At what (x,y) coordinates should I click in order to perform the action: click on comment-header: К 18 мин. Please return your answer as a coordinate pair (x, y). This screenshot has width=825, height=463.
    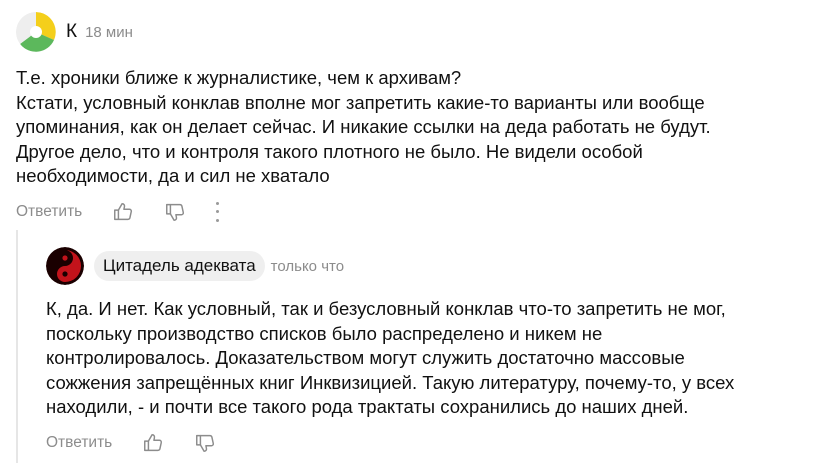
    Looking at the image, I should click on (411, 32).